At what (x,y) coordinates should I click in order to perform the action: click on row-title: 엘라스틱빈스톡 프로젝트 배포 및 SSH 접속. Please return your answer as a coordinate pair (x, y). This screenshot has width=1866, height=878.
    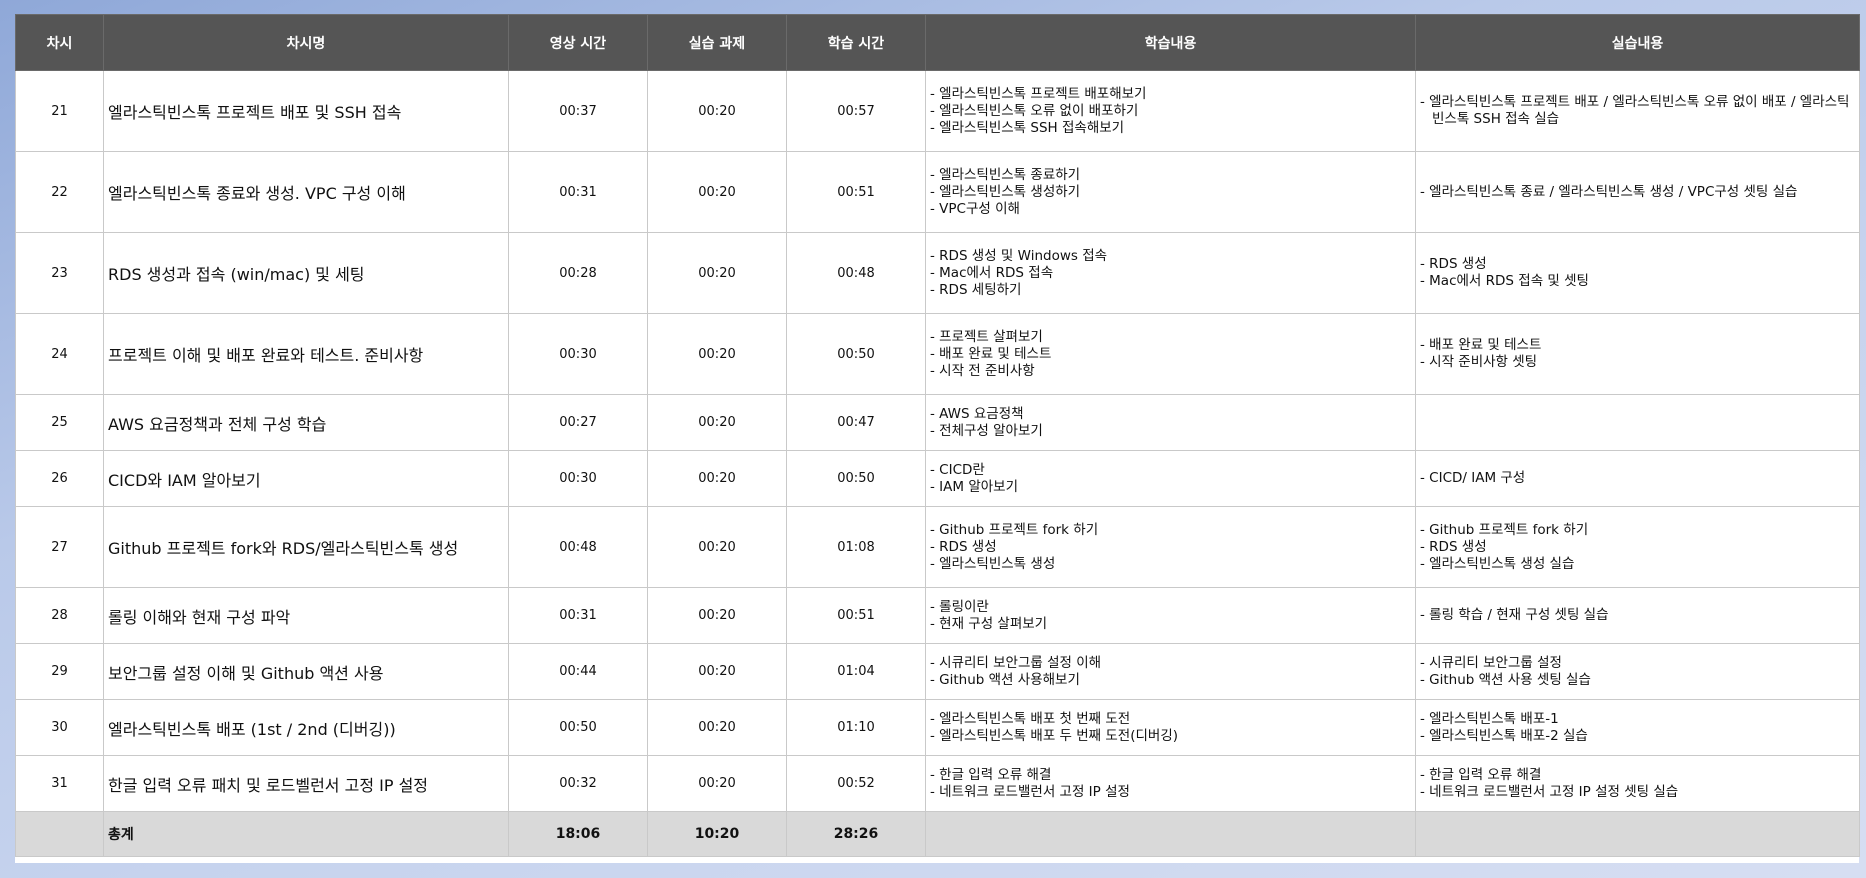
    Looking at the image, I should click on (306, 111).